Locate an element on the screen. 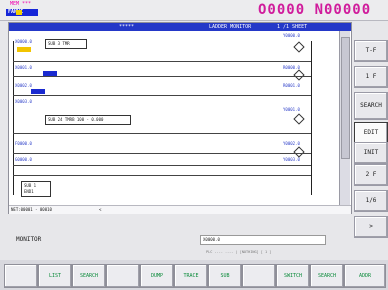 This screenshot has width=388, height=290. softkey-addr: ADDR is located at coordinates (365, 276).